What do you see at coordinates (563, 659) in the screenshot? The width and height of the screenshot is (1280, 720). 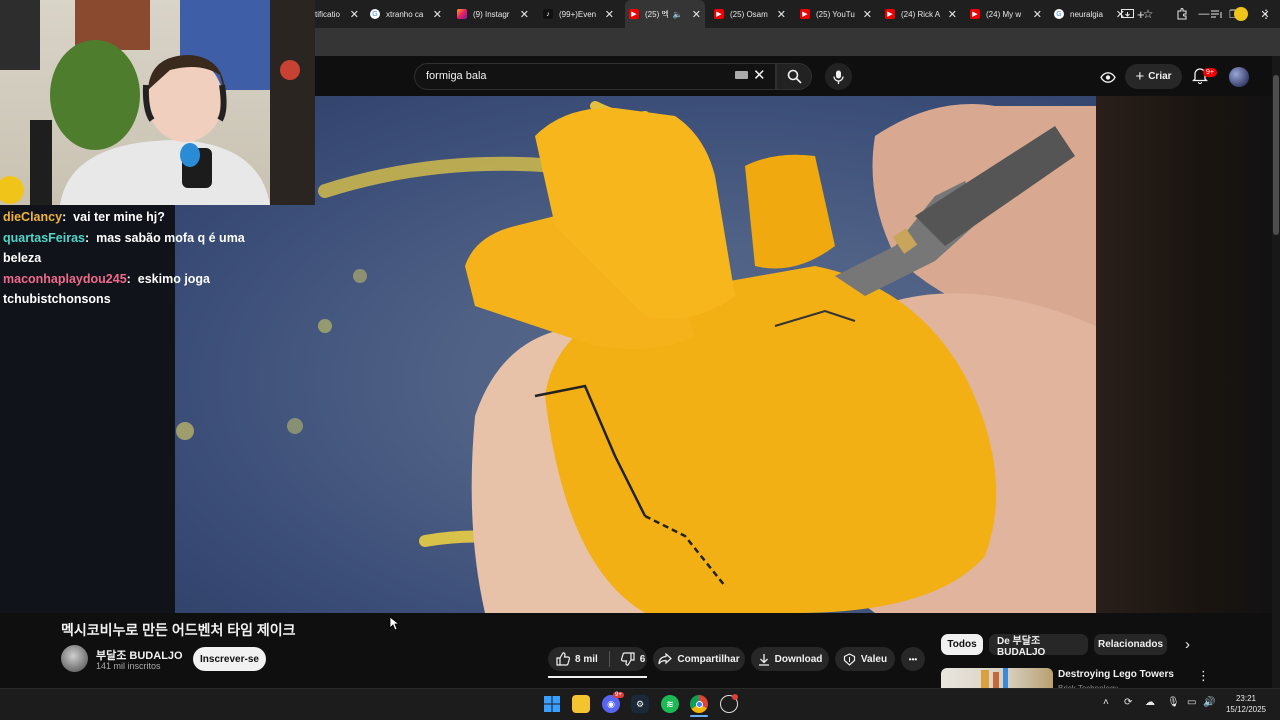 I see `thumbs-up-icon` at bounding box center [563, 659].